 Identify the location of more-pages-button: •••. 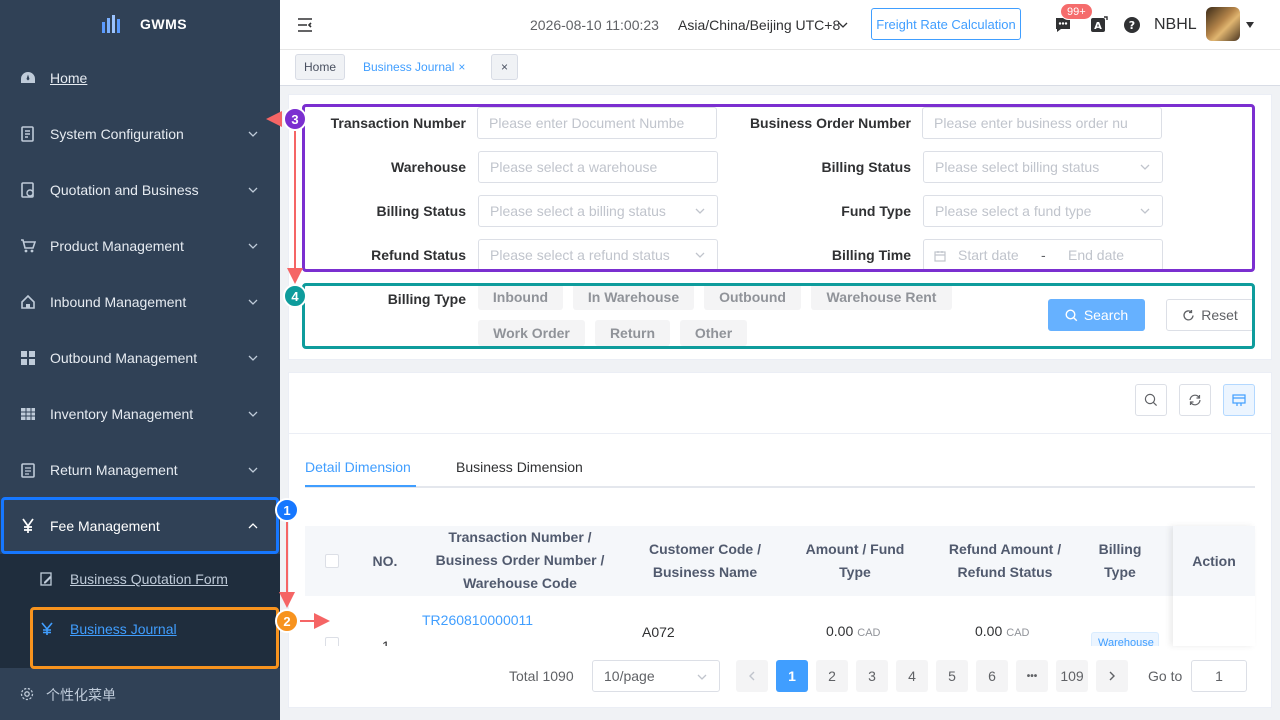
(1032, 676).